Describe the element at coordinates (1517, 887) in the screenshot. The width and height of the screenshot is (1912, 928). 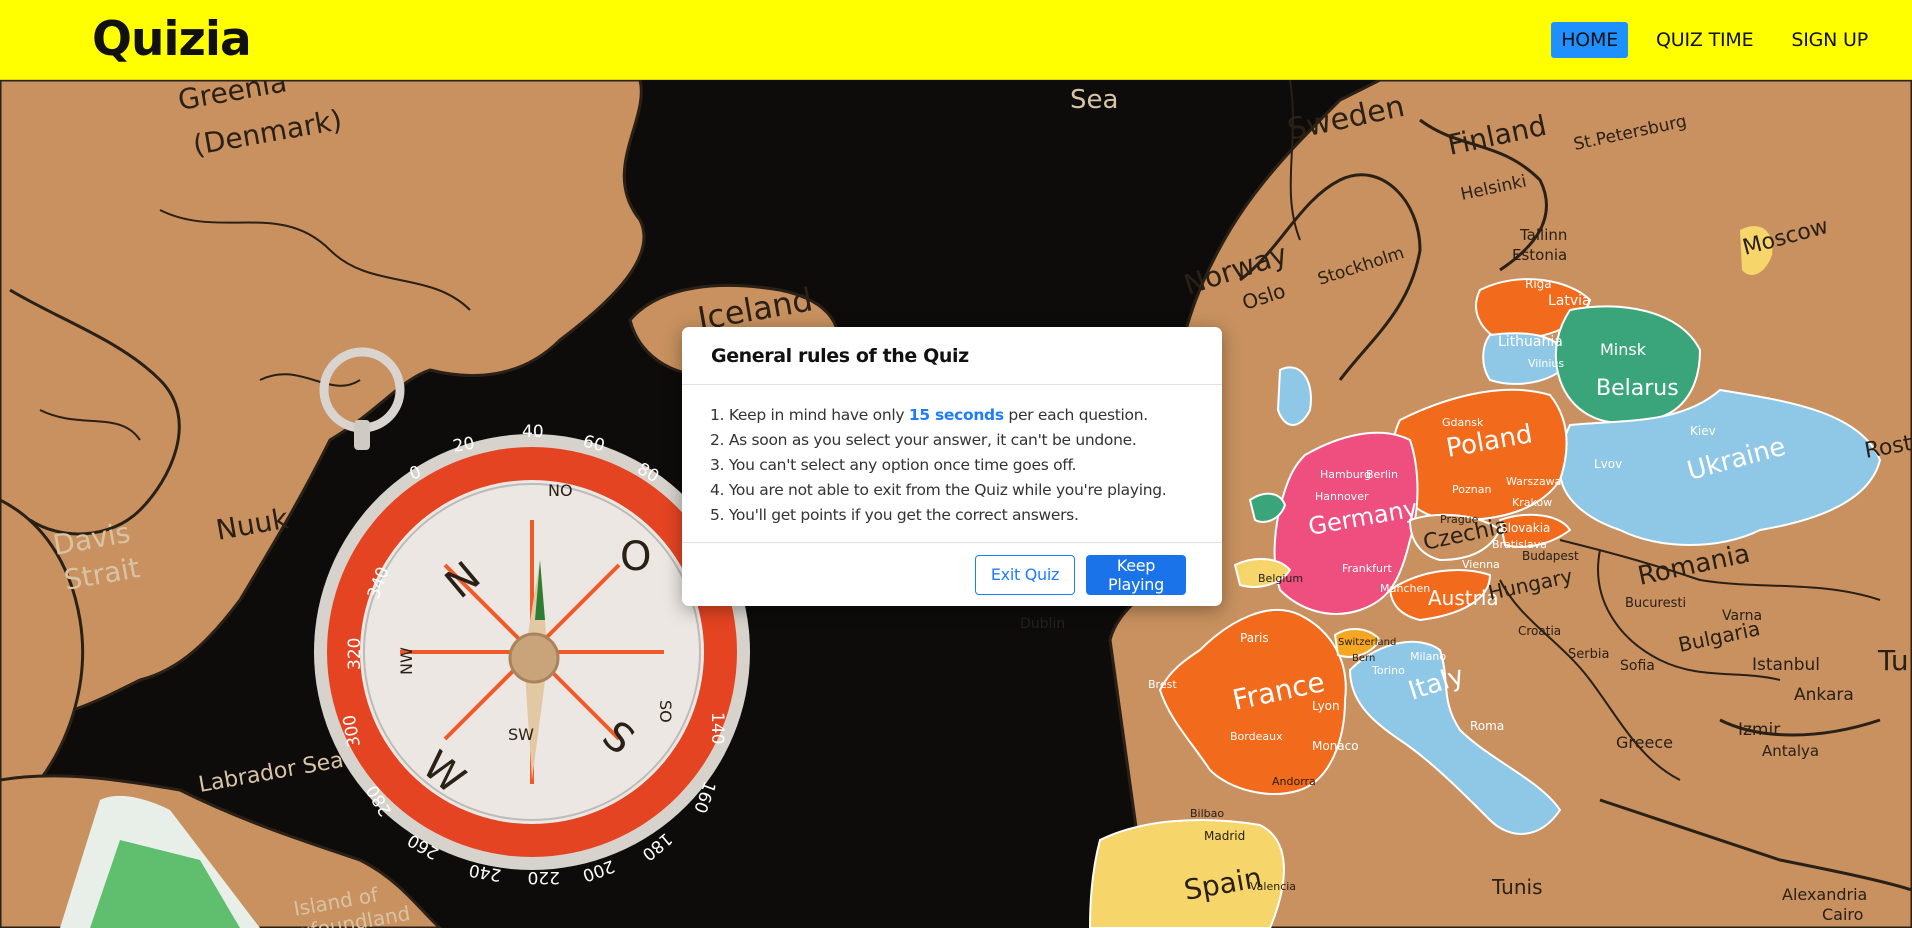
I see `svg-text: Tunis` at that location.